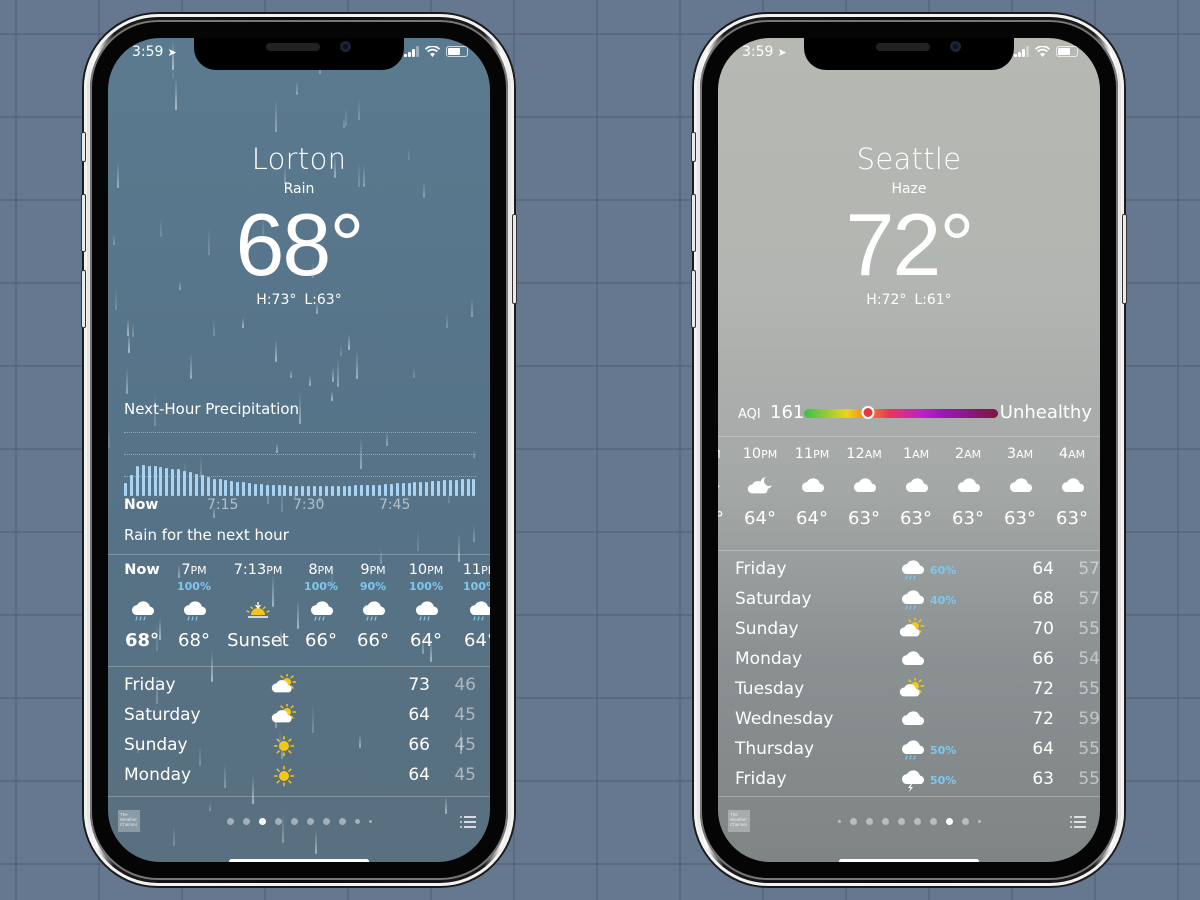  What do you see at coordinates (300, 432) in the screenshot?
I see `gridline` at bounding box center [300, 432].